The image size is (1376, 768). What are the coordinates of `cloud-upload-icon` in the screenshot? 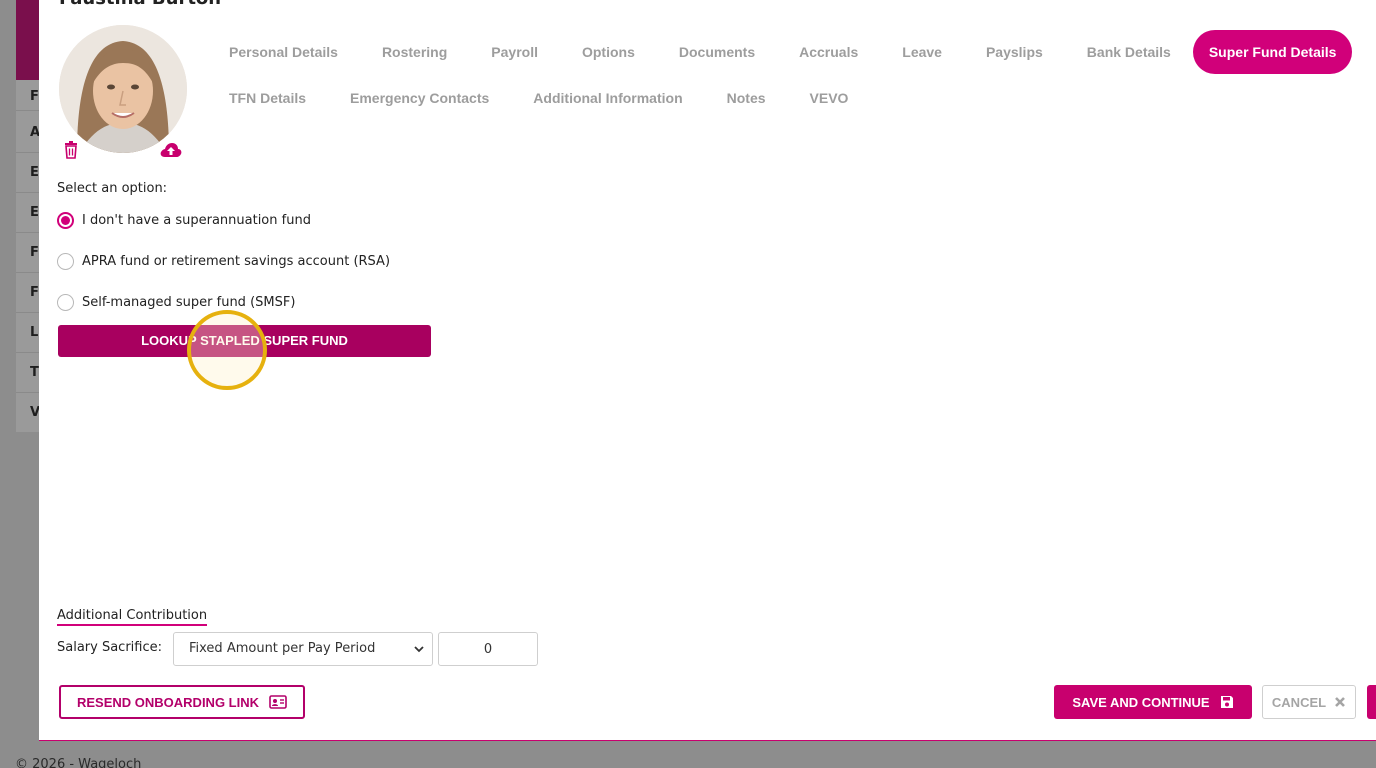 It's located at (171, 150).